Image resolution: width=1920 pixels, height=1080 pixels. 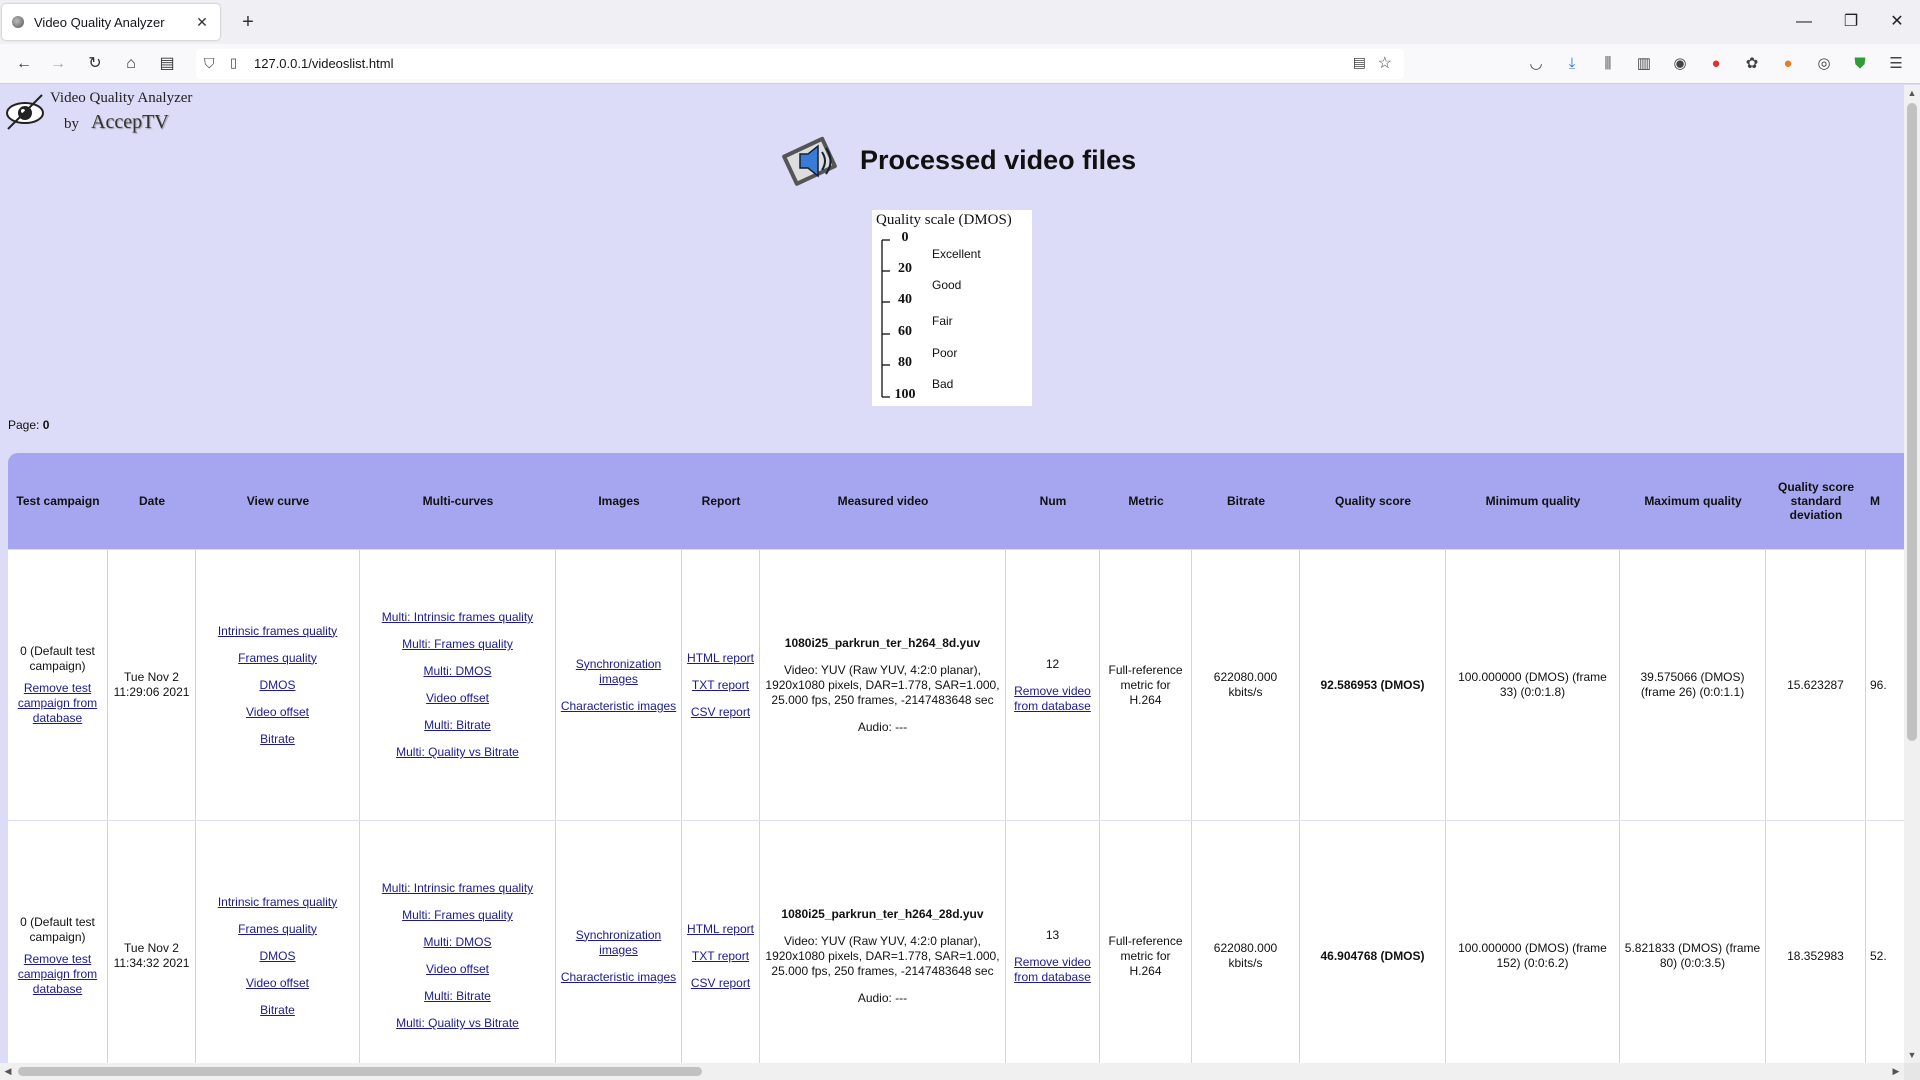 What do you see at coordinates (58, 501) in the screenshot?
I see `col-test-campaign: Test campaign` at bounding box center [58, 501].